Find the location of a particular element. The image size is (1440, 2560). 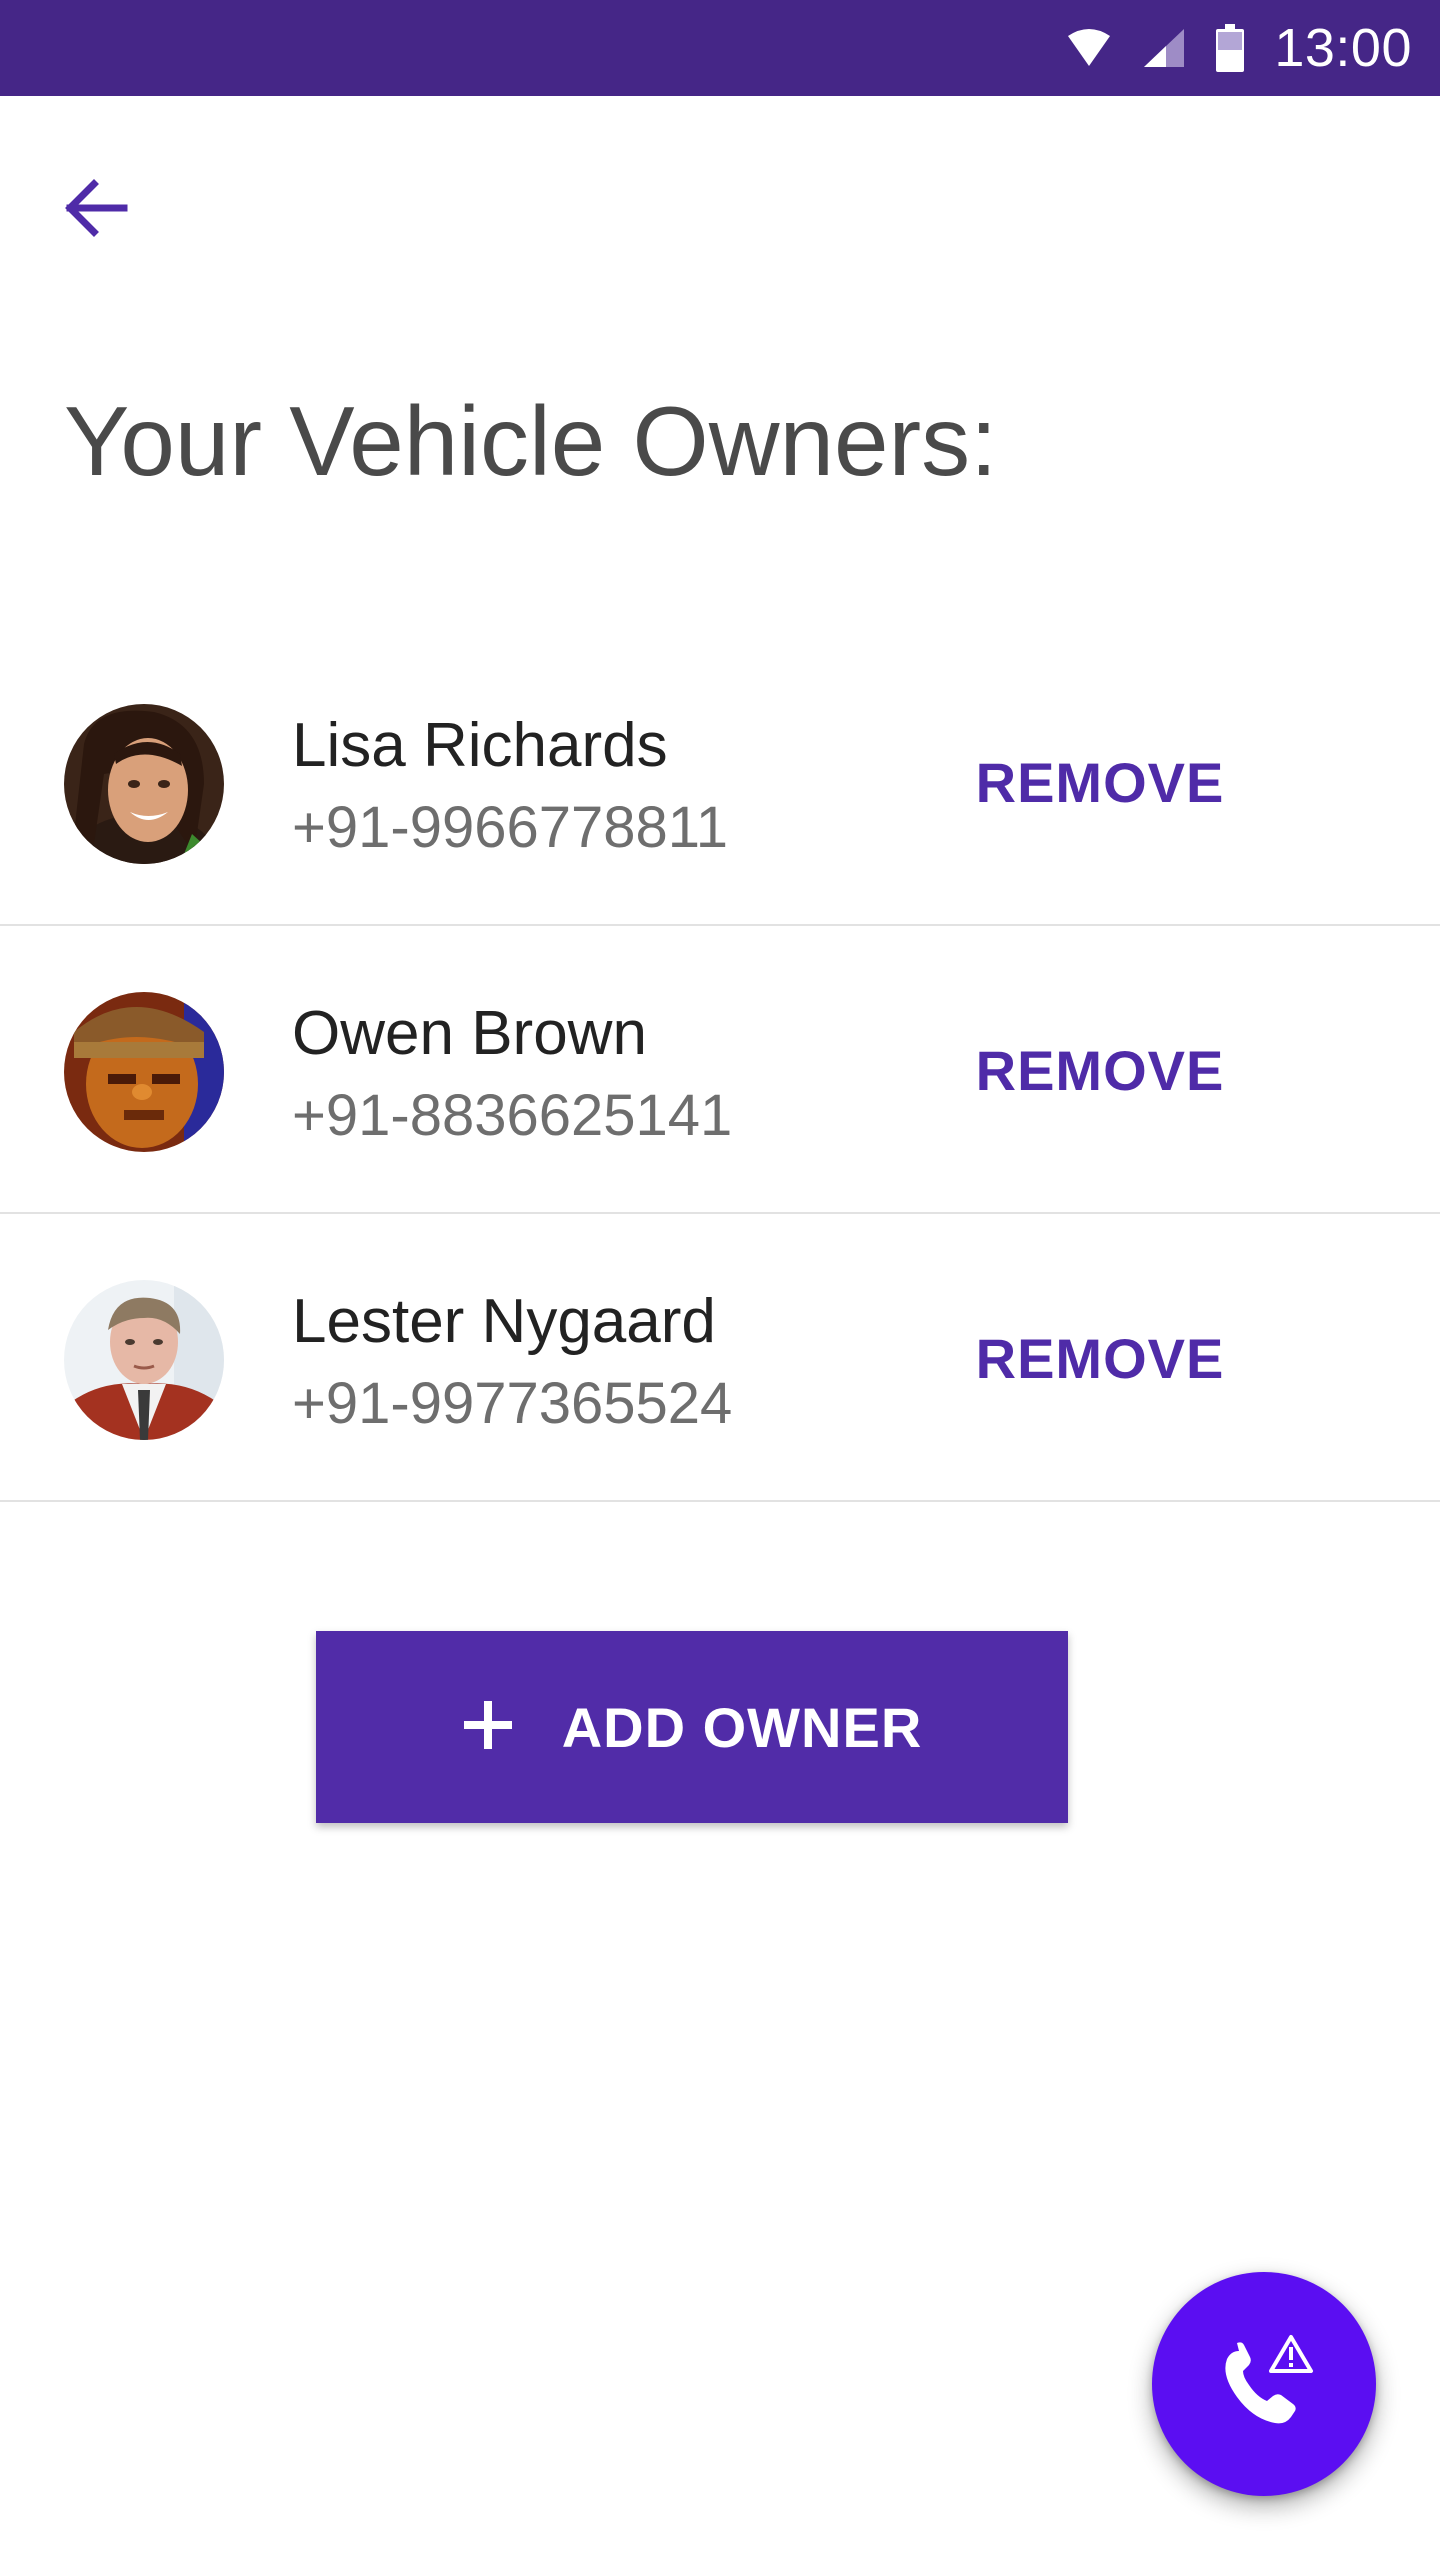

owner-name: Lester Nygaard is located at coordinates (504, 1321).